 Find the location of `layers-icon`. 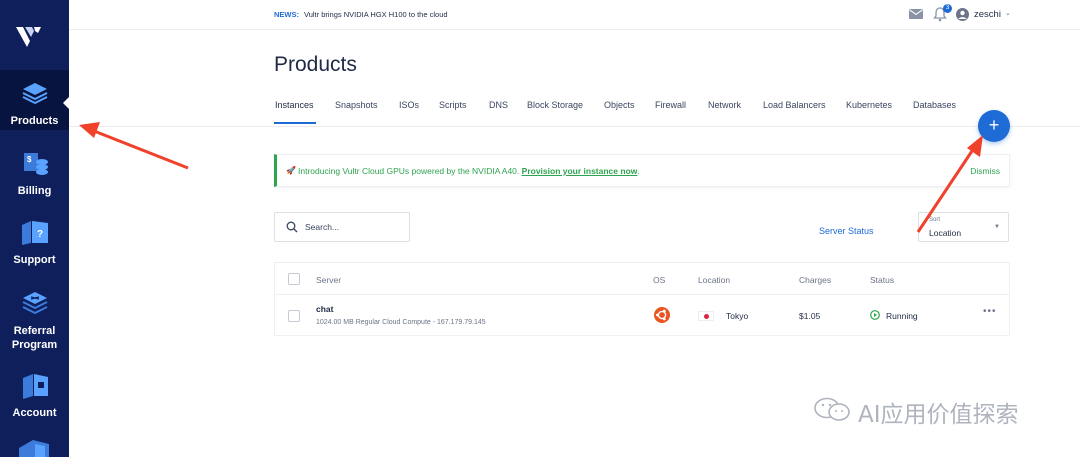

layers-icon is located at coordinates (34, 94).